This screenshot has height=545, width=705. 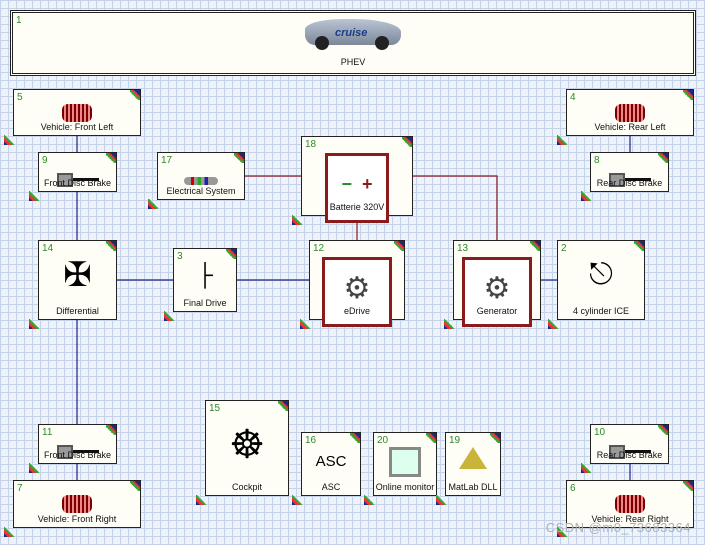 What do you see at coordinates (215, 408) in the screenshot?
I see `block-number: 15` at bounding box center [215, 408].